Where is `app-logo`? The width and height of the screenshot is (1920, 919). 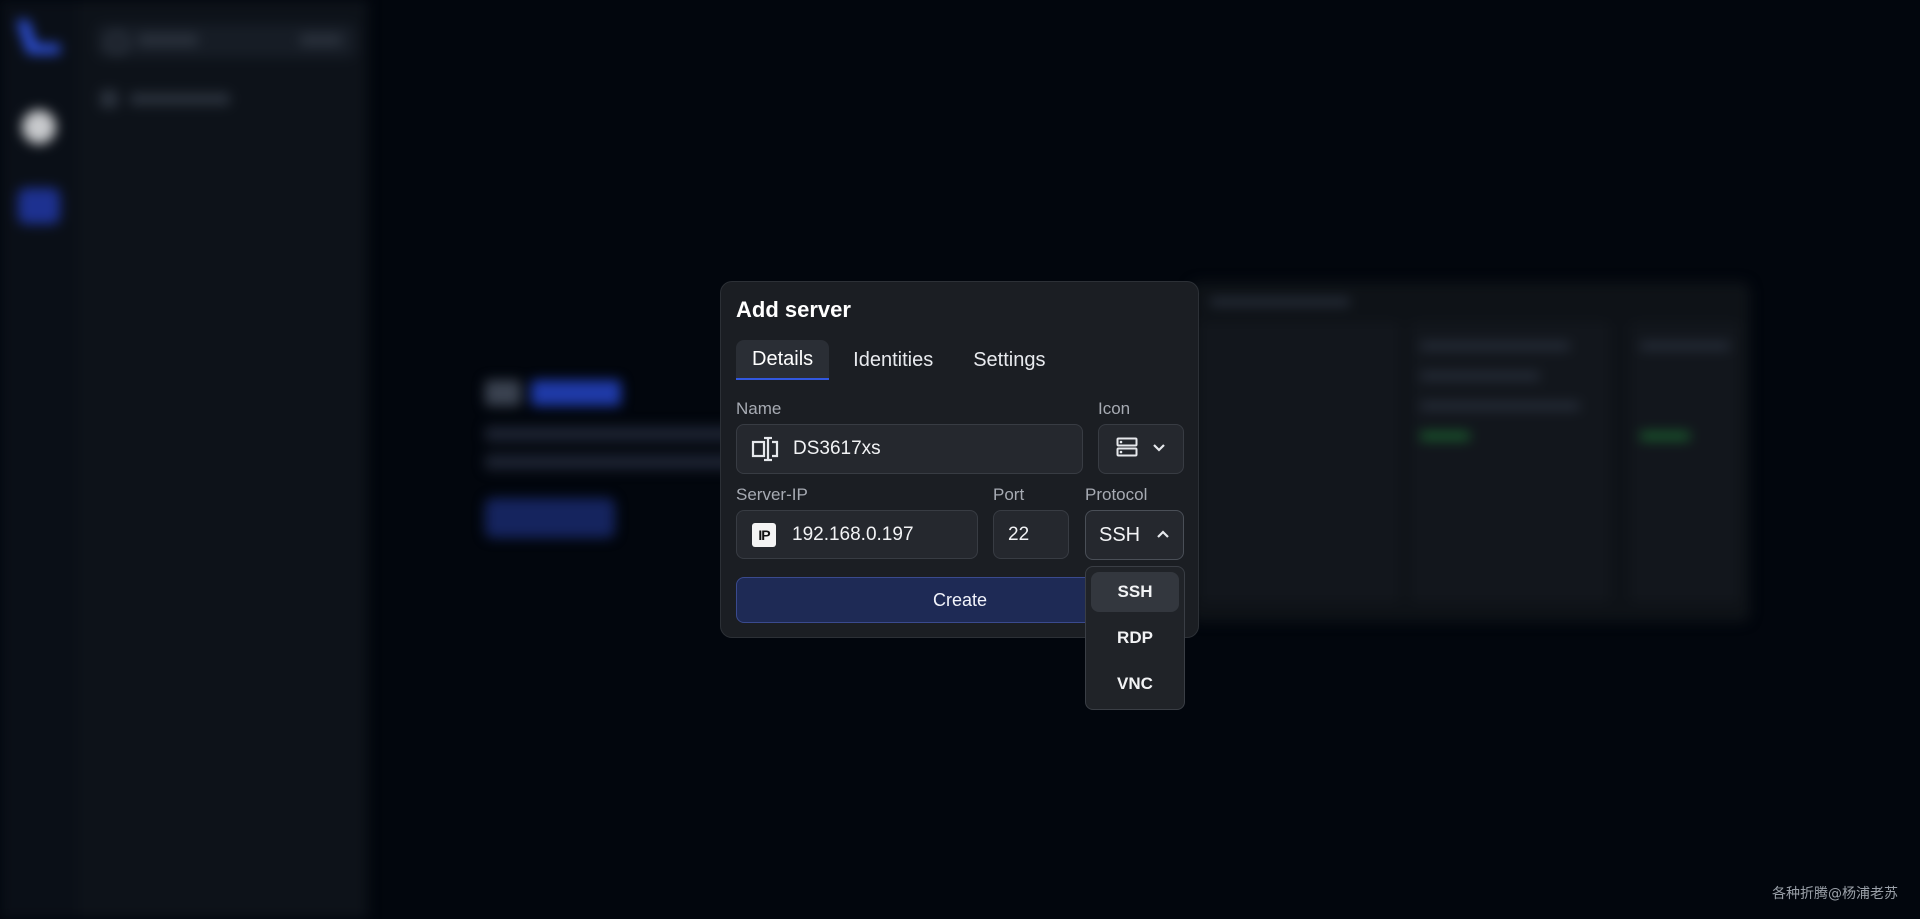 app-logo is located at coordinates (38, 38).